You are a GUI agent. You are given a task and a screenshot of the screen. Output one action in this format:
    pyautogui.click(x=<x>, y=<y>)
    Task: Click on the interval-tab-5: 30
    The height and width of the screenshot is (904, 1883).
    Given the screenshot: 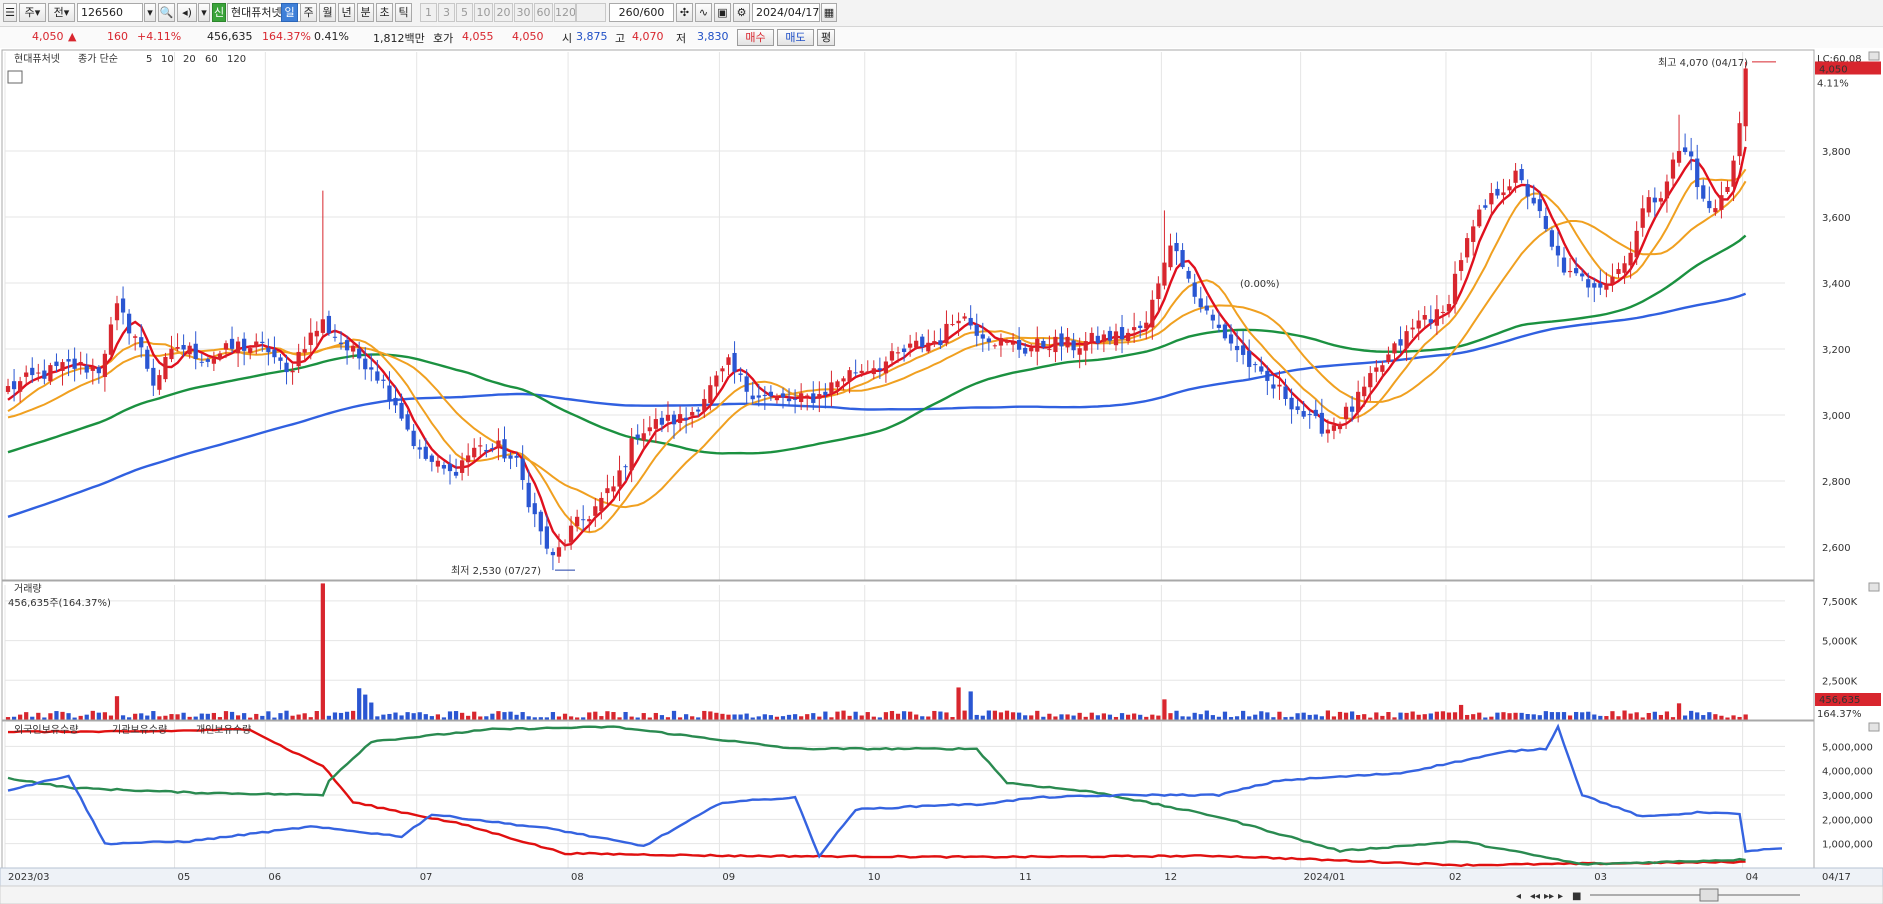 What is the action you would take?
    pyautogui.click(x=523, y=12)
    